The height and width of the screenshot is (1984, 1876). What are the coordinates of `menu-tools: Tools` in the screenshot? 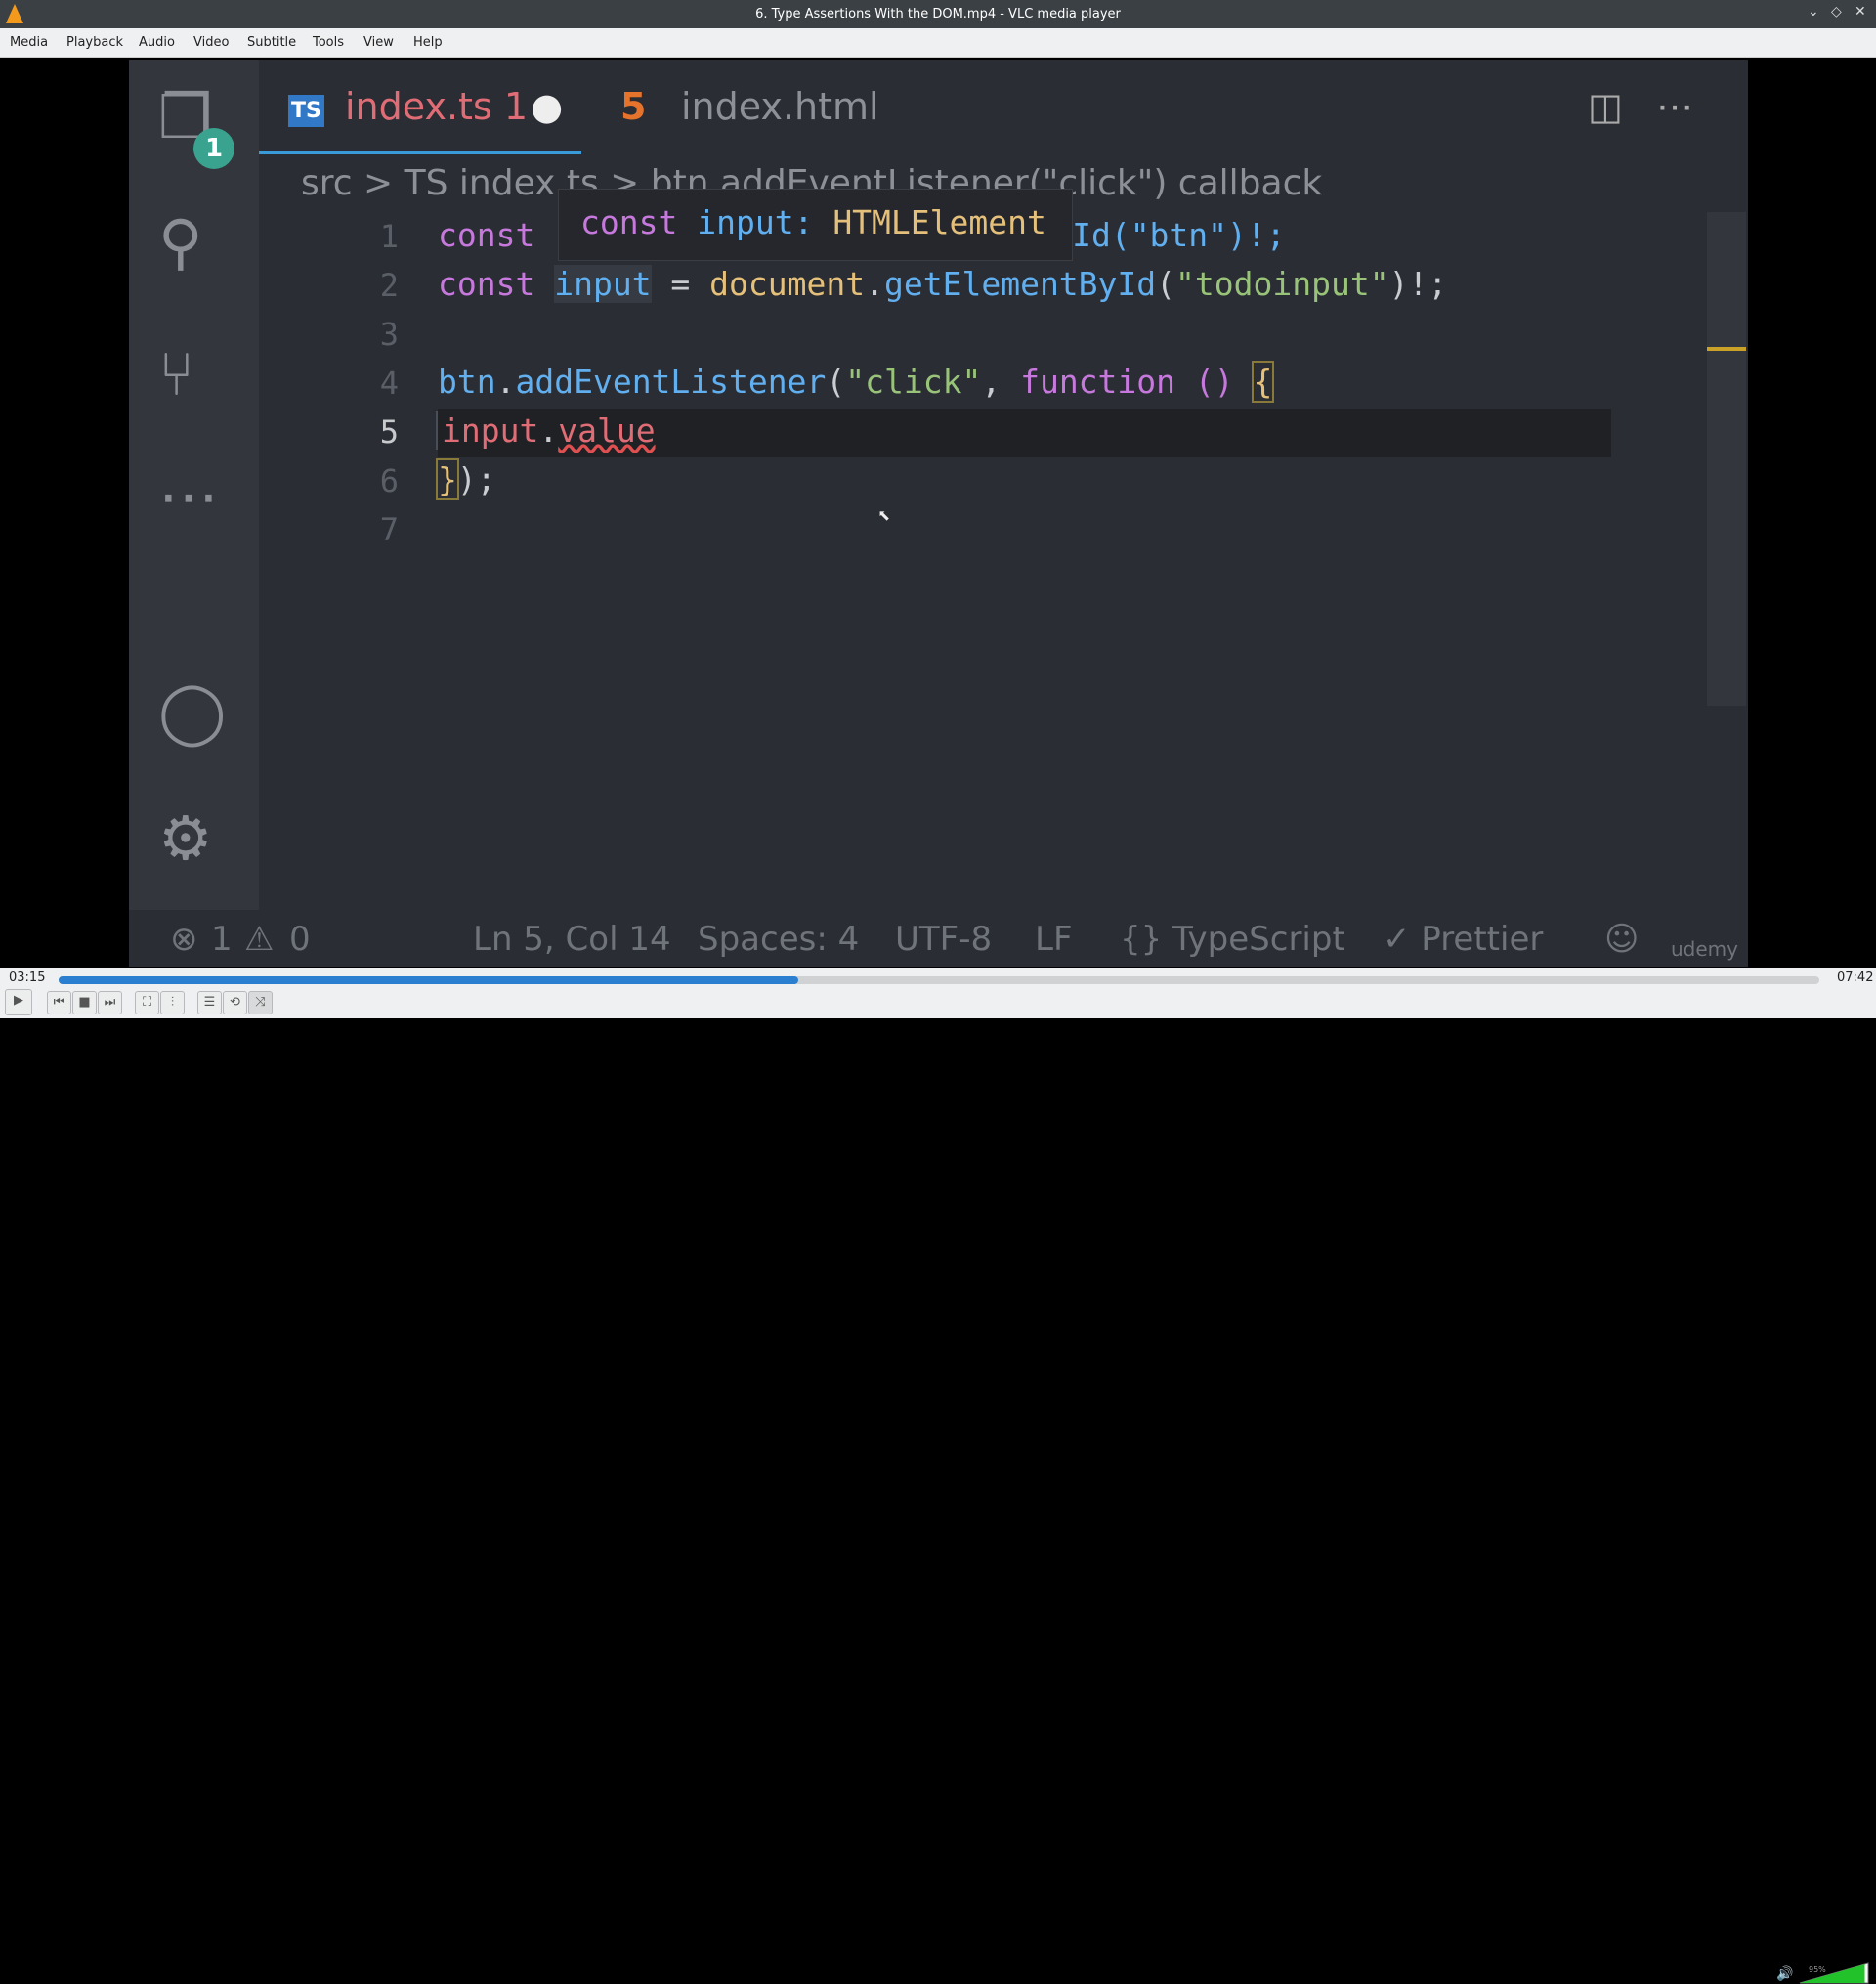 It's located at (328, 42).